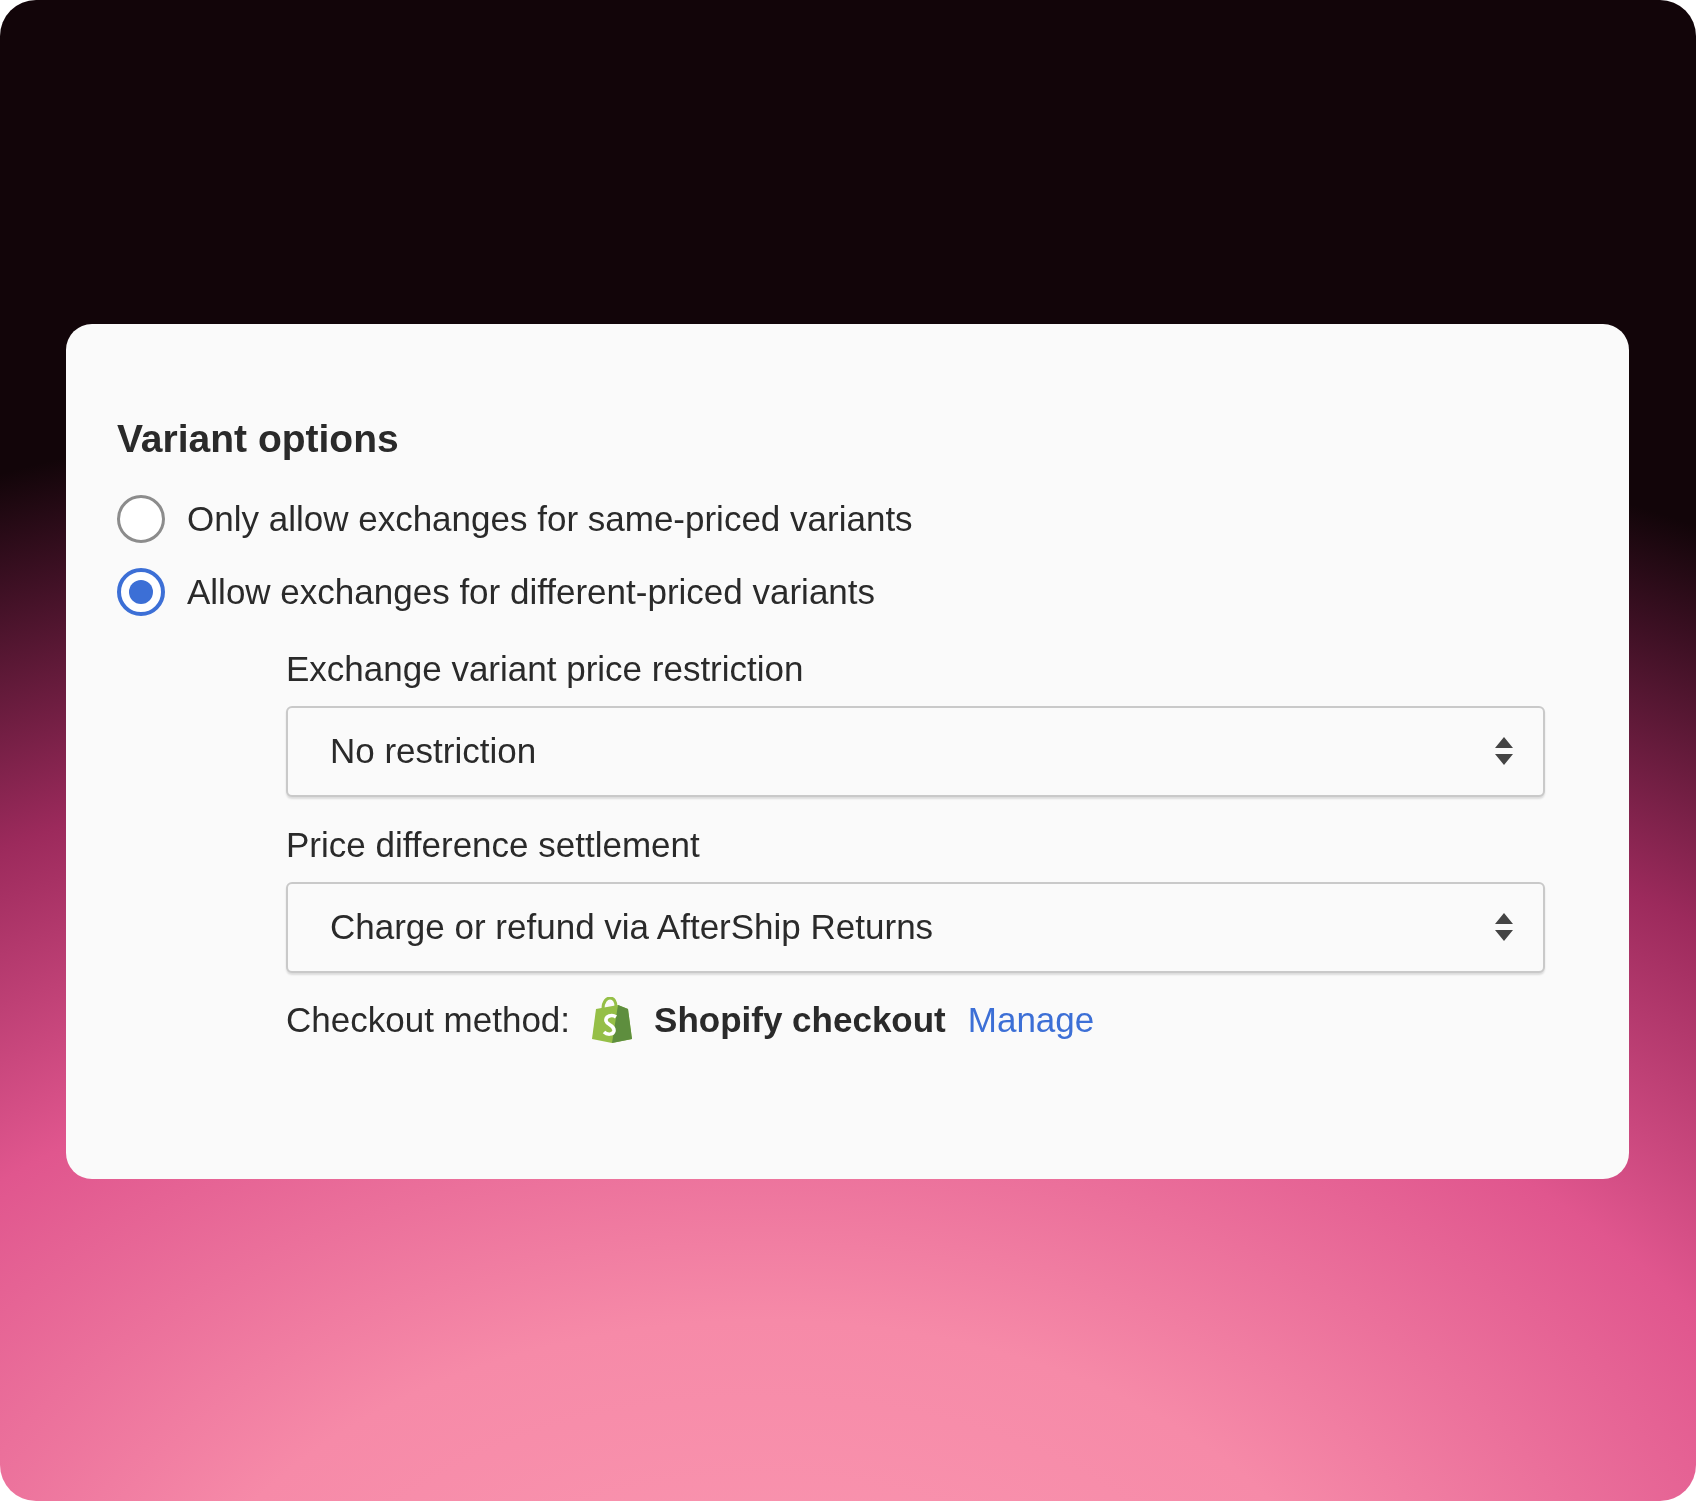 The height and width of the screenshot is (1501, 1696). Describe the element at coordinates (612, 1019) in the screenshot. I see `shopping-bag-icon` at that location.